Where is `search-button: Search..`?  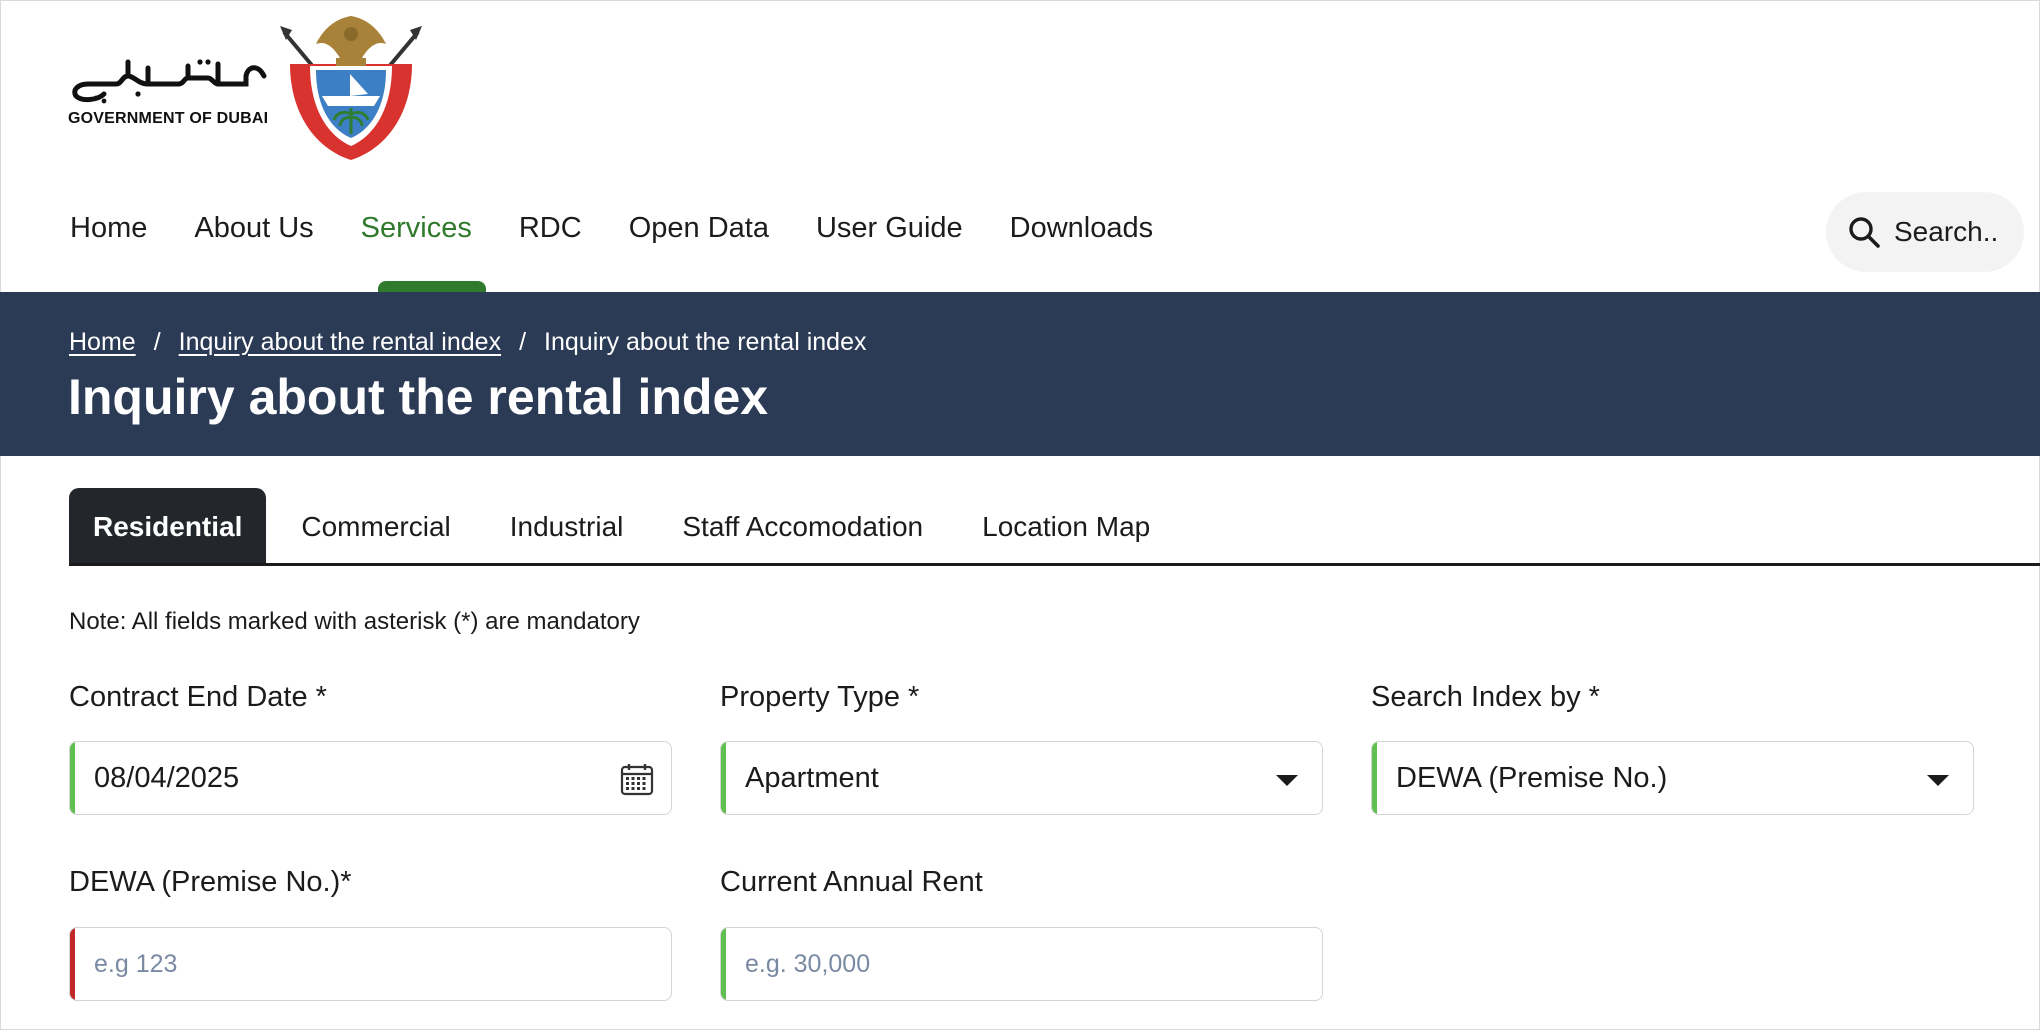 search-button: Search.. is located at coordinates (1925, 232).